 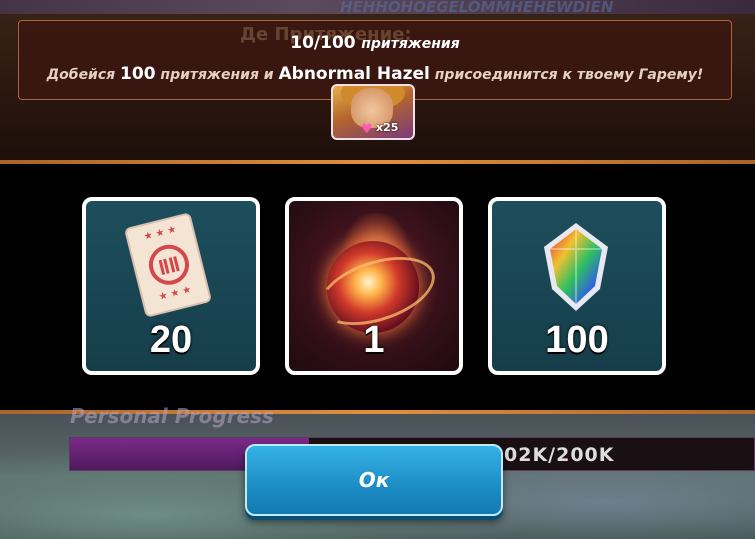 What do you see at coordinates (323, 43) in the screenshot?
I see `objective-count: 10/100` at bounding box center [323, 43].